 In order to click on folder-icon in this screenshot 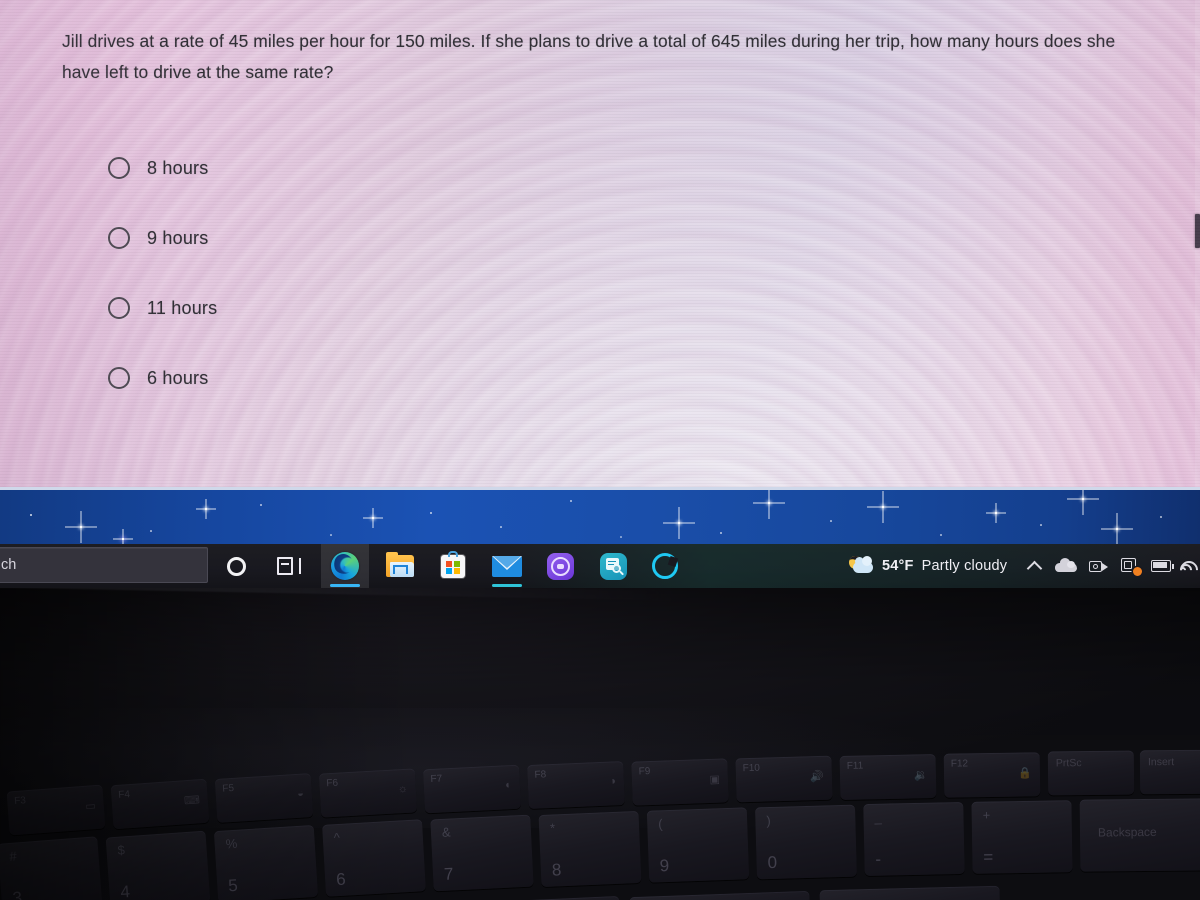, I will do `click(400, 564)`.